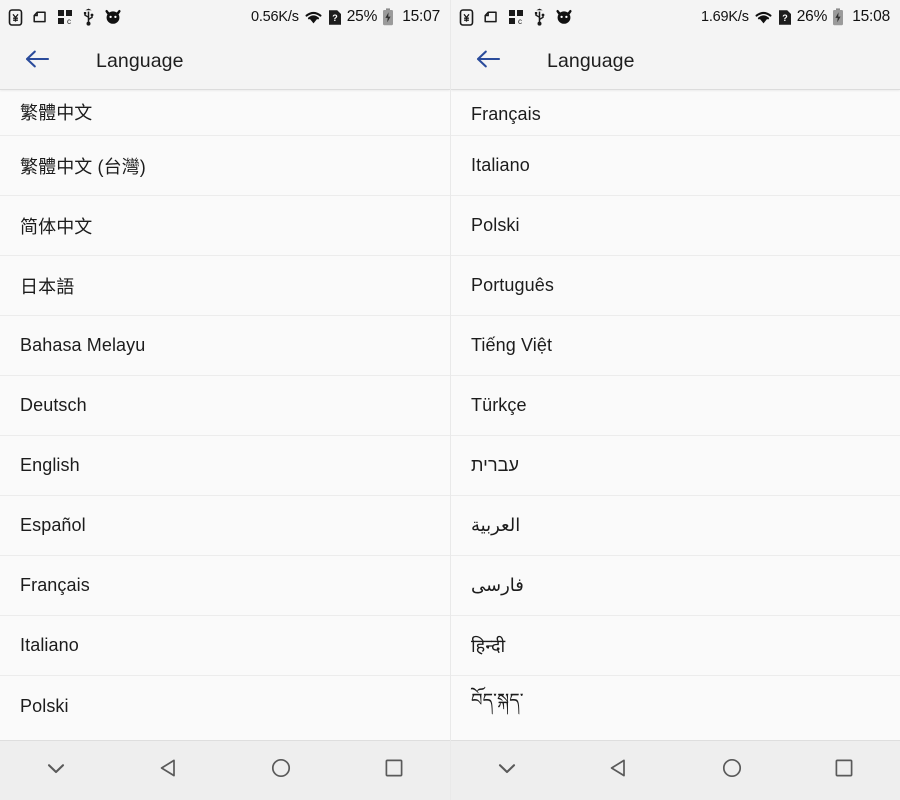 This screenshot has width=900, height=800. I want to click on list-item: فارسی, so click(675, 586).